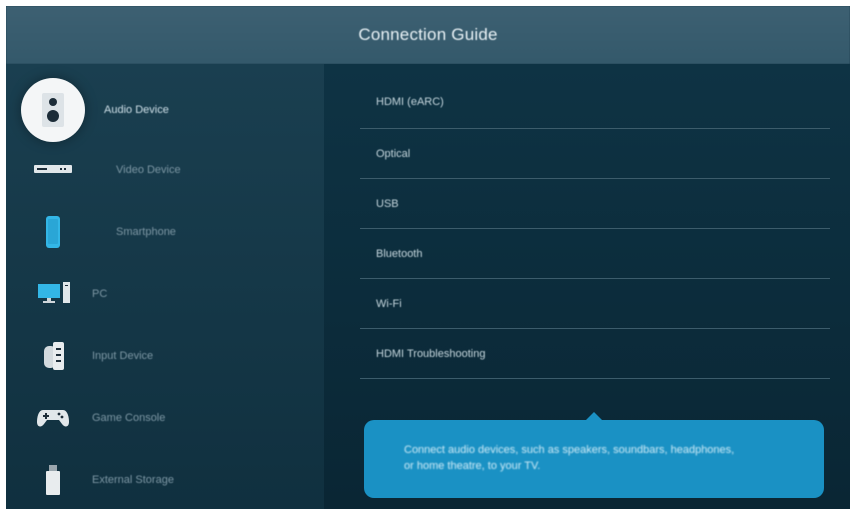 The image size is (856, 515). What do you see at coordinates (146, 232) in the screenshot?
I see `sidebar-item-label: Smartphone` at bounding box center [146, 232].